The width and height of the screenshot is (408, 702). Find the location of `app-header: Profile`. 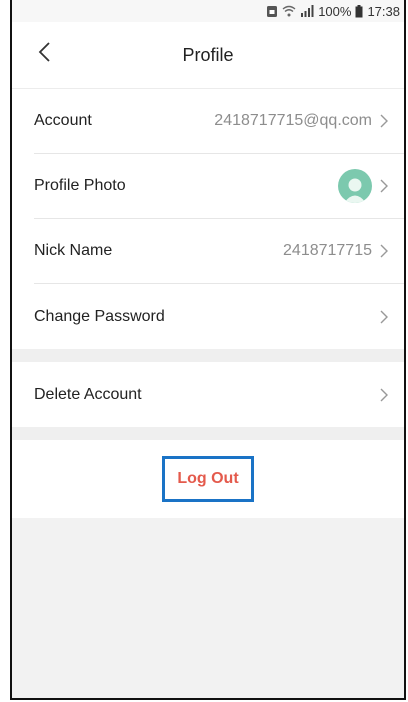

app-header: Profile is located at coordinates (208, 55).